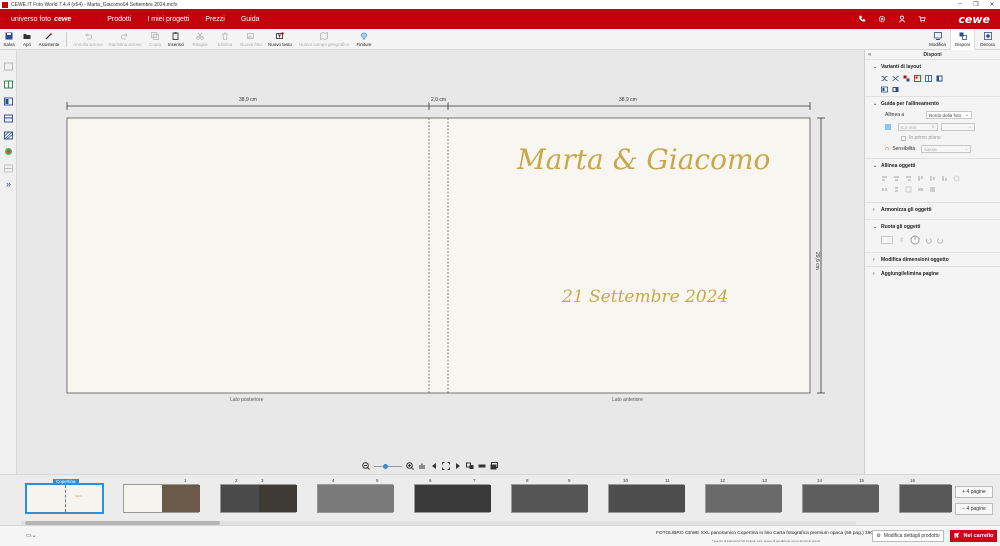  Describe the element at coordinates (549, 495) in the screenshot. I see `thumb-page-8-9: 8 9` at that location.